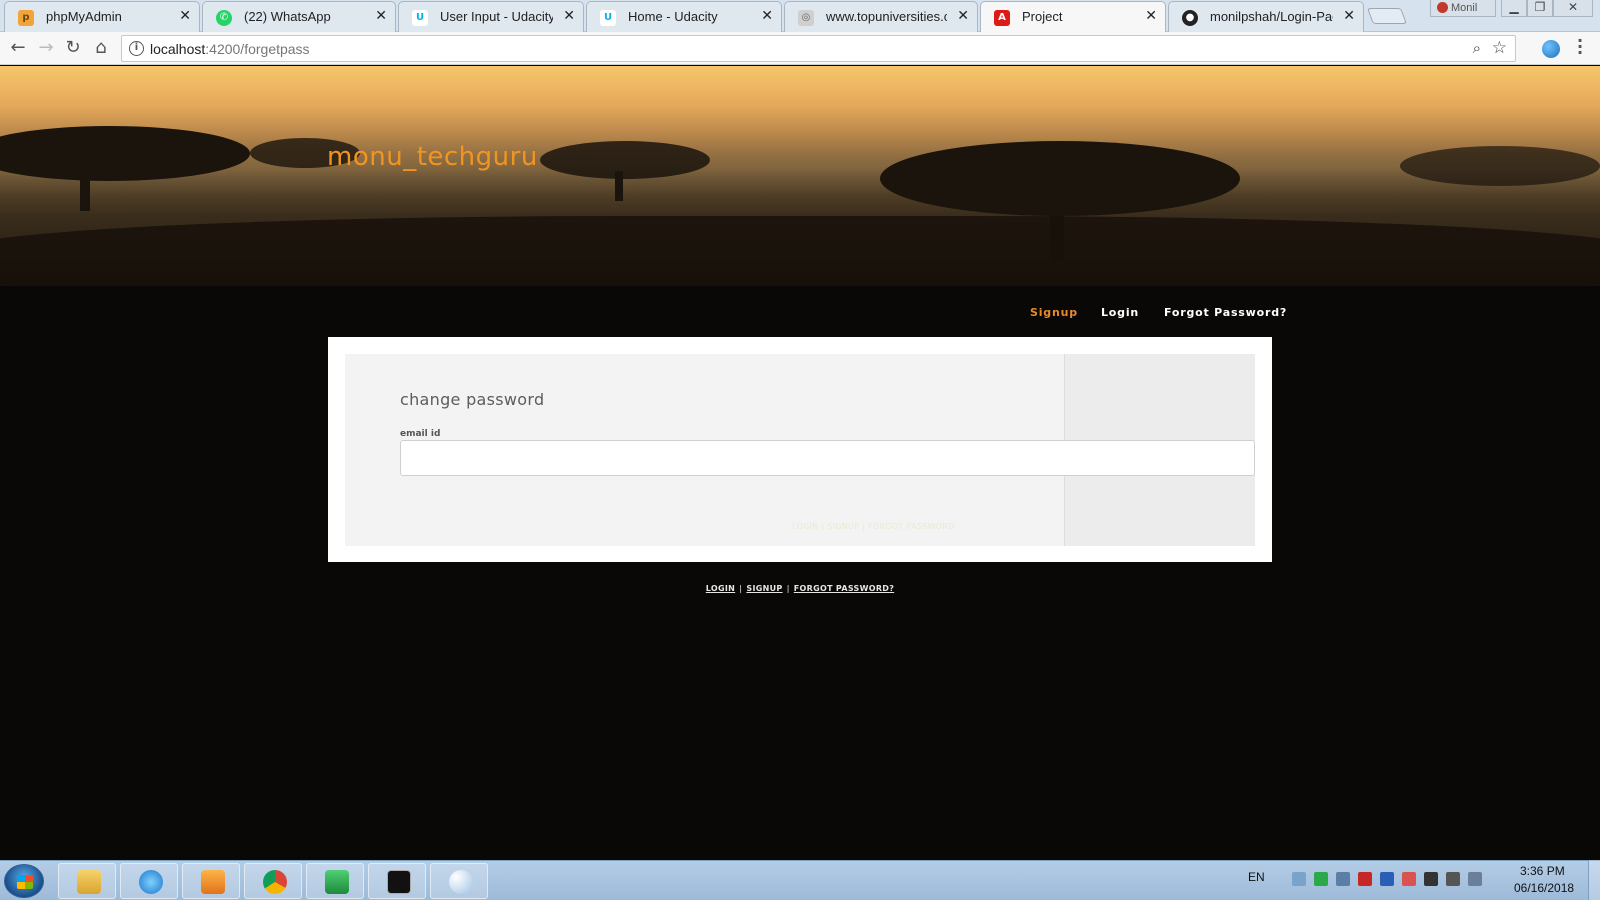  I want to click on bluetooth-icon, so click(1387, 879).